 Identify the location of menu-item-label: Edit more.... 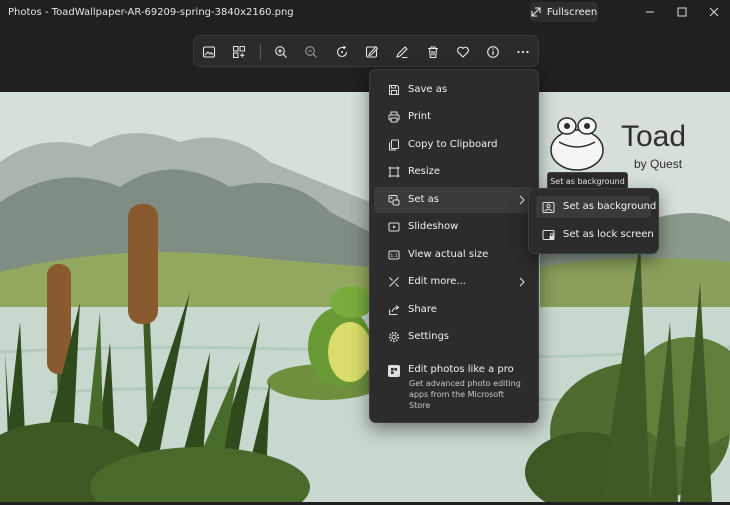
(437, 281).